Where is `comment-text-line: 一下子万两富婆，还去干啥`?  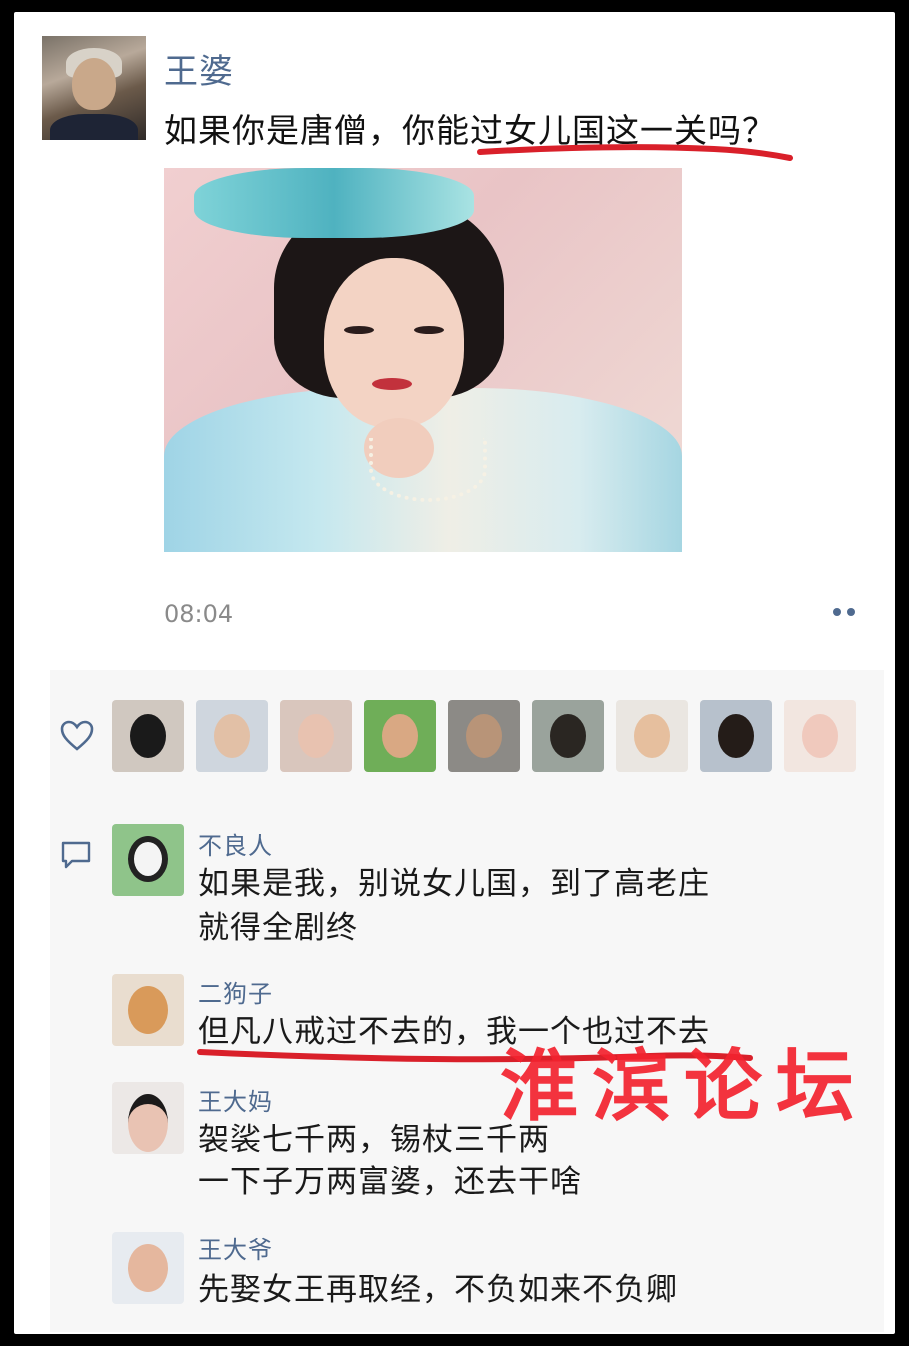
comment-text-line: 一下子万两富婆，还去干啥 is located at coordinates (390, 1182).